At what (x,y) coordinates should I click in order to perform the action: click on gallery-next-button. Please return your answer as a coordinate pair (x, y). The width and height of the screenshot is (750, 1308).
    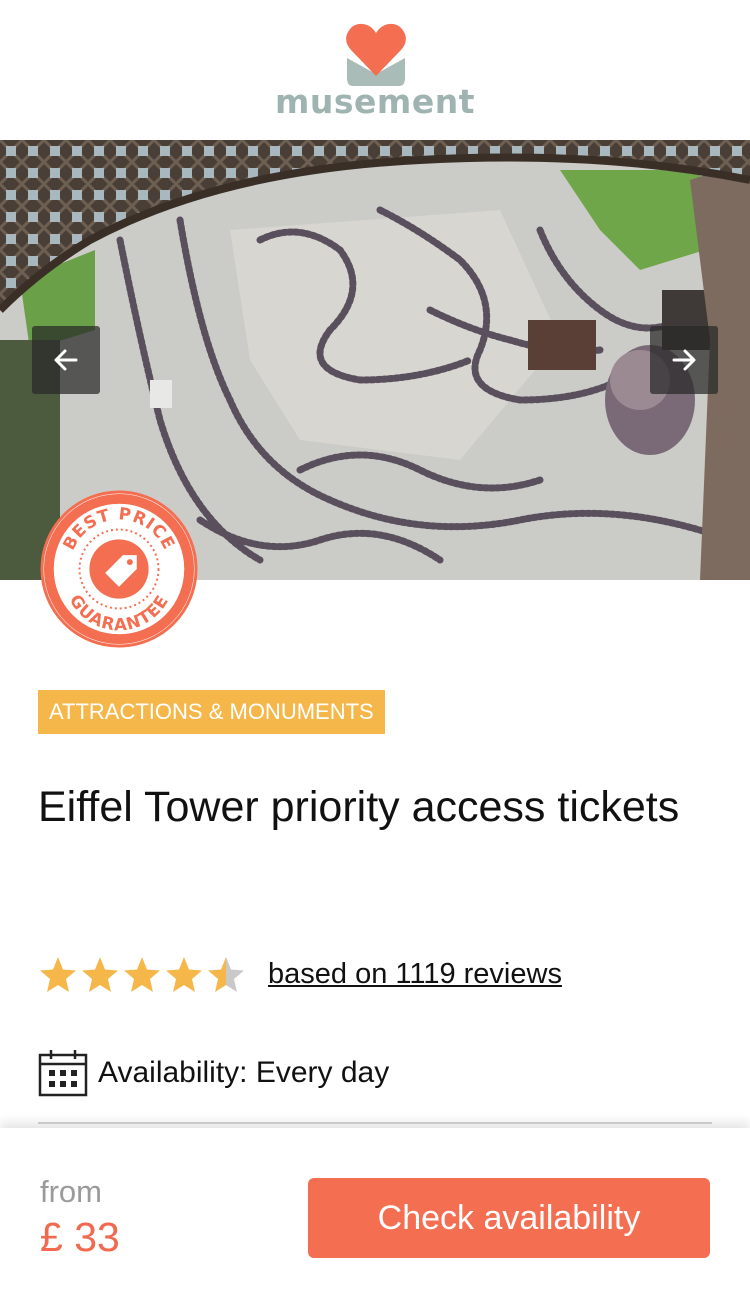
    Looking at the image, I should click on (684, 360).